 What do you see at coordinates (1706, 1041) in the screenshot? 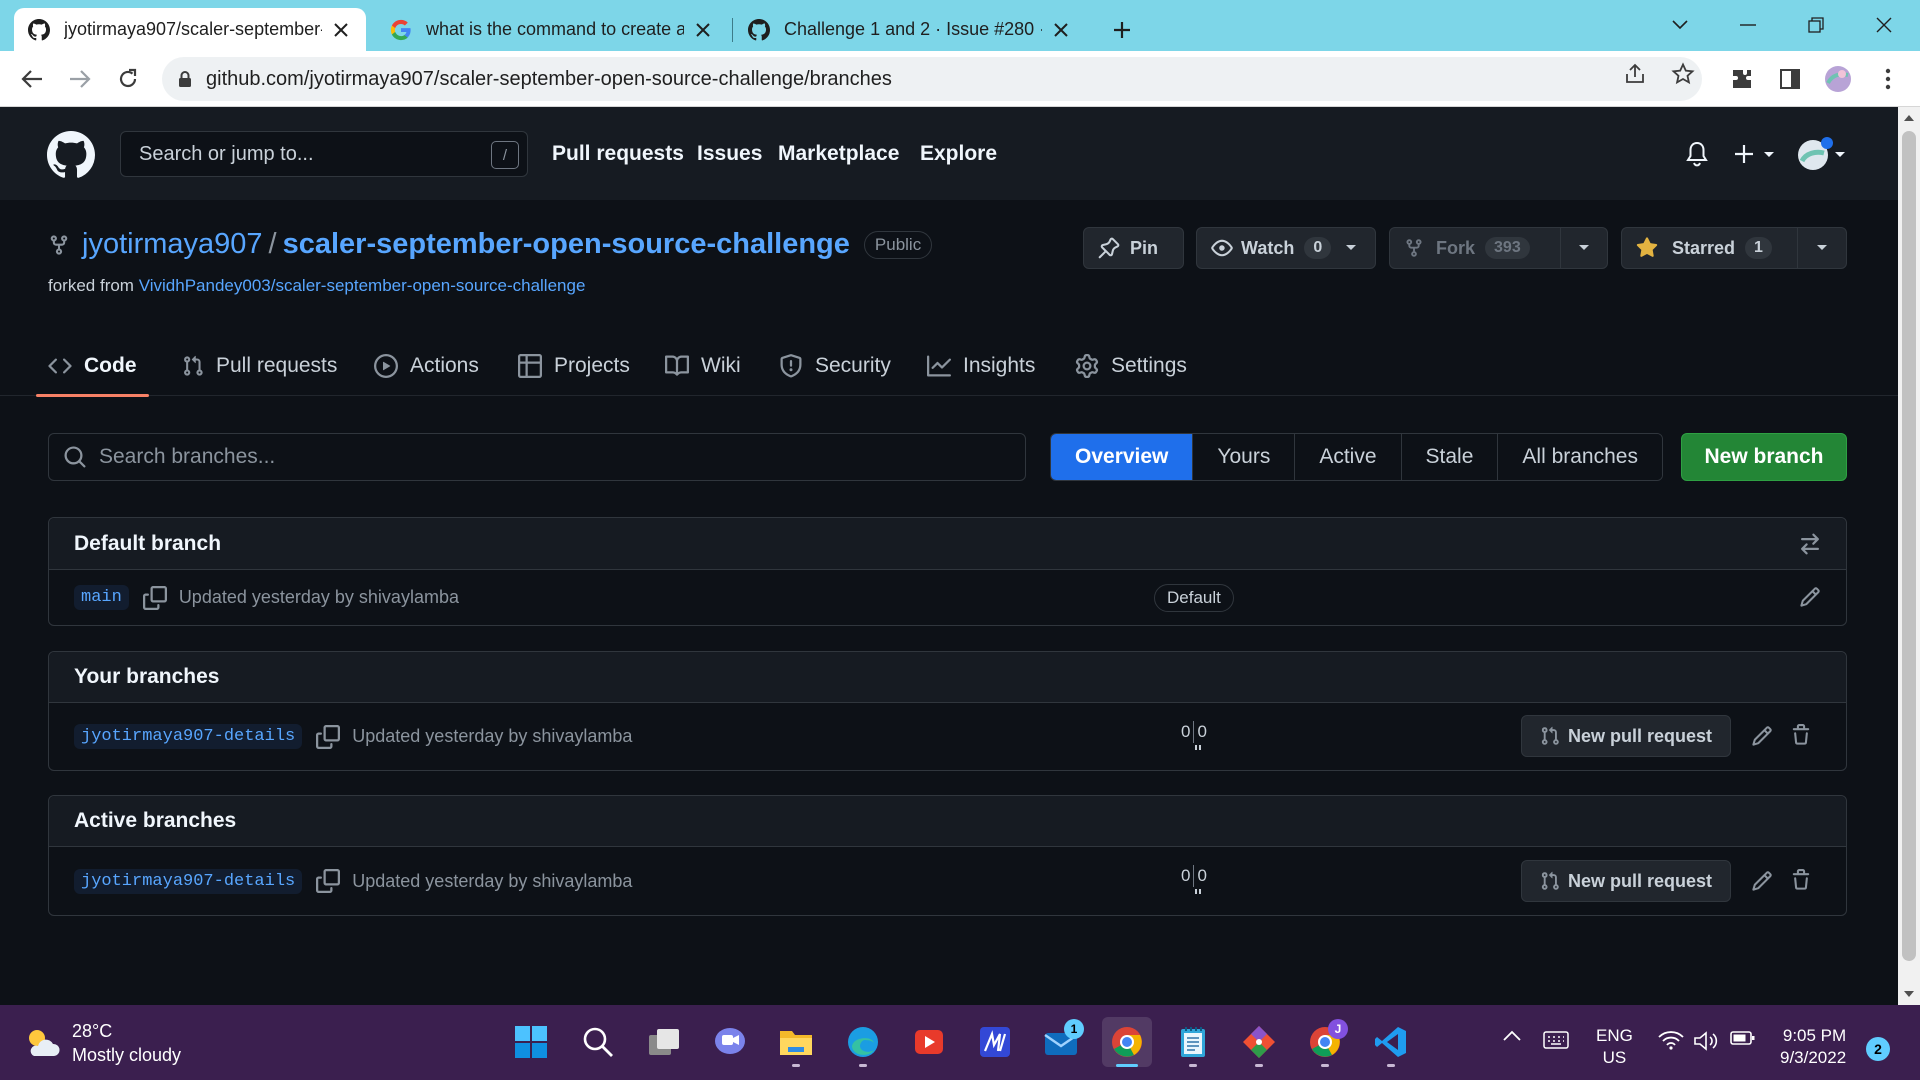
I see `volume-icon` at bounding box center [1706, 1041].